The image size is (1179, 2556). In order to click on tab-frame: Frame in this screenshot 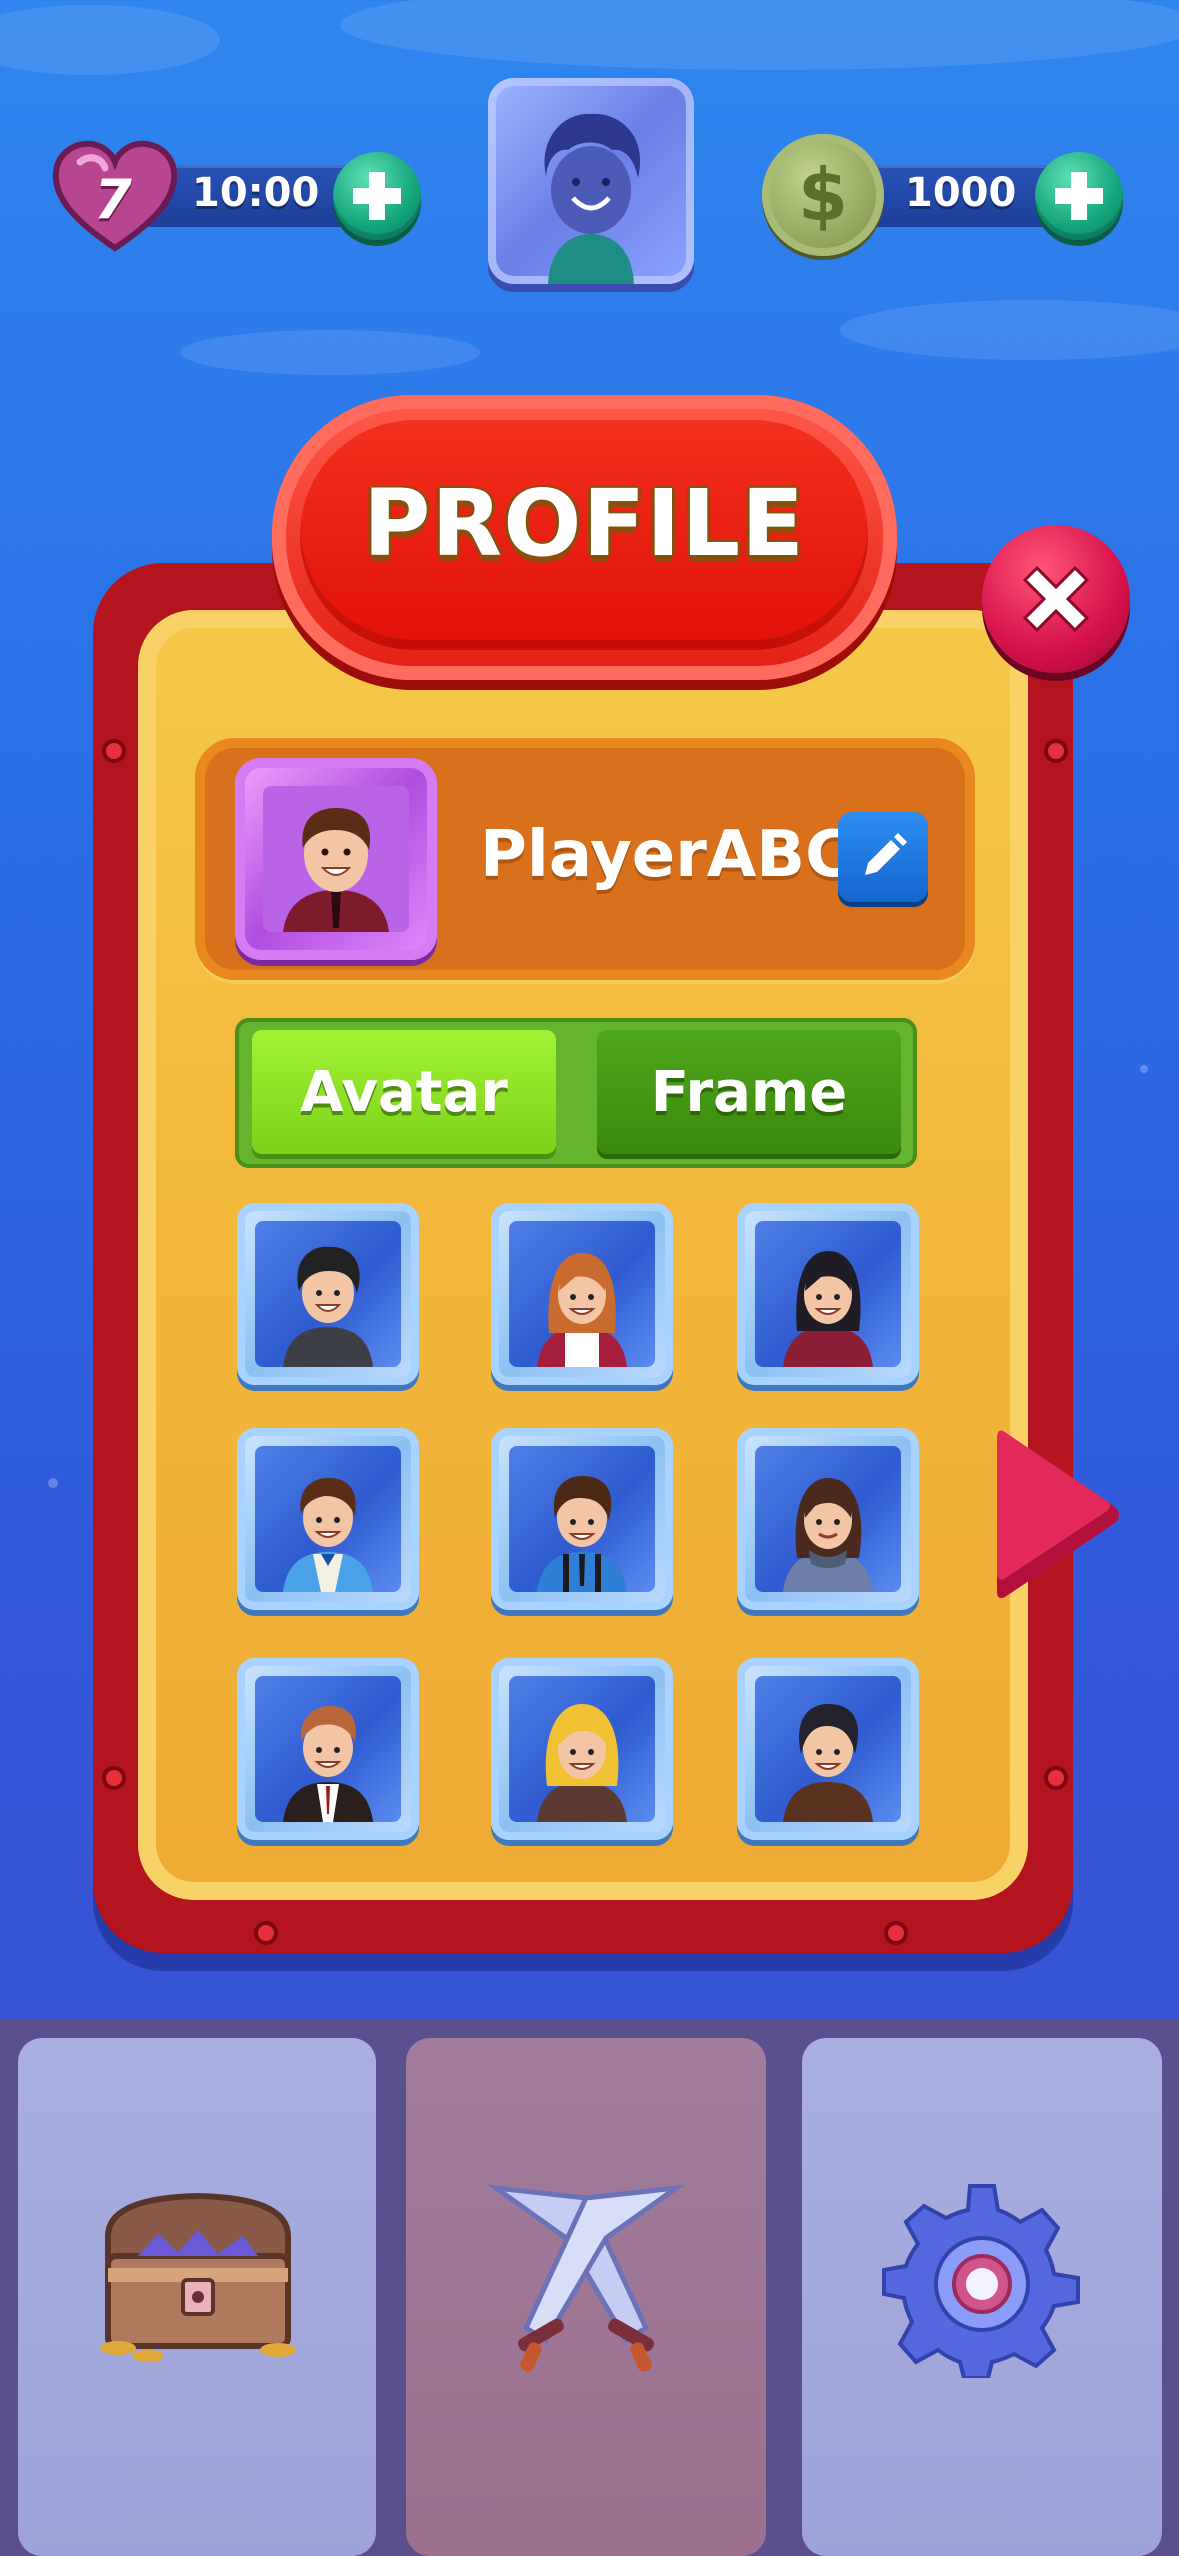, I will do `click(749, 1092)`.